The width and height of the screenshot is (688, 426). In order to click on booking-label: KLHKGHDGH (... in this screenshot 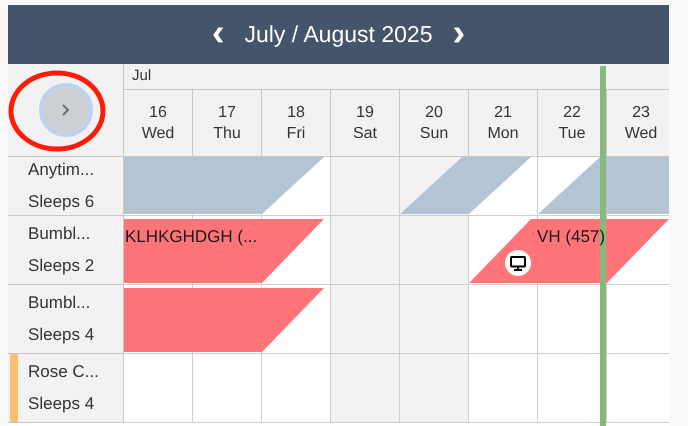, I will do `click(191, 237)`.